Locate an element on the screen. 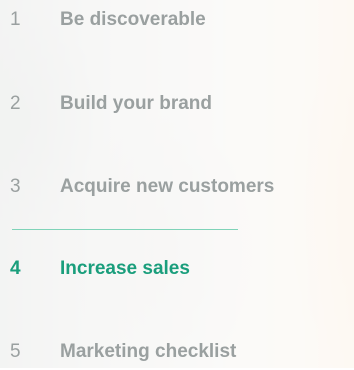 This screenshot has height=370, width=354. nav-item-increase-sales: 4 Increase sales is located at coordinates (177, 269).